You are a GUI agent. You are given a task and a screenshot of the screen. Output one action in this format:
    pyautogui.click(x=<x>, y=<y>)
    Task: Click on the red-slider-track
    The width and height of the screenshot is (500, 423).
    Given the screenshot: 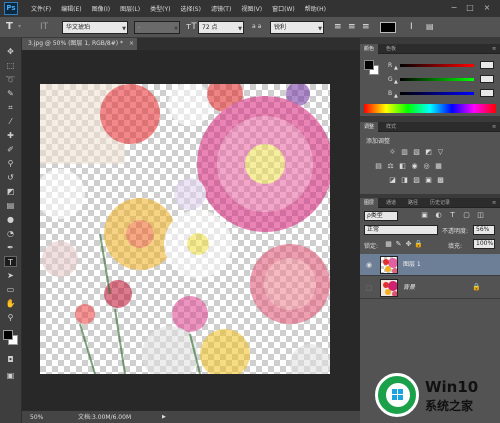 What is the action you would take?
    pyautogui.click(x=437, y=65)
    